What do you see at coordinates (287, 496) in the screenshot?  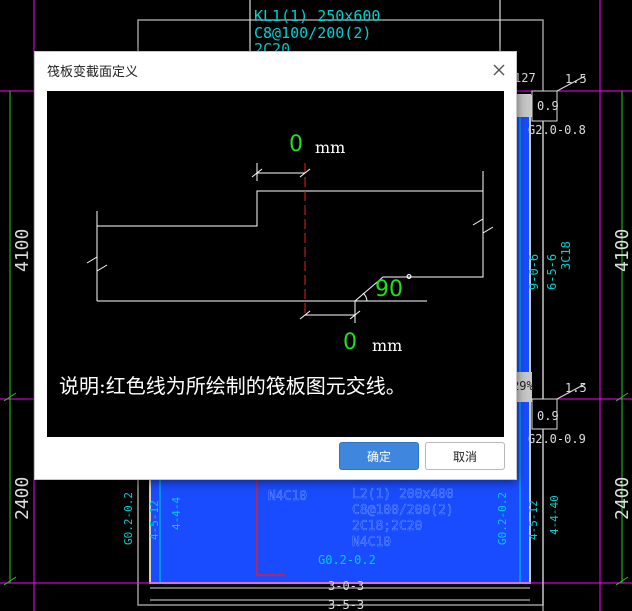 I see `label-n4c10: N4C10` at bounding box center [287, 496].